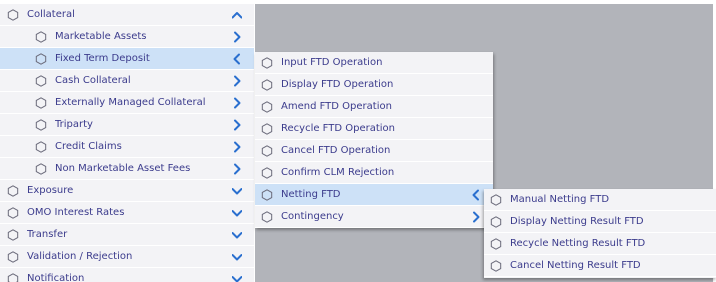 This screenshot has height=282, width=716. Describe the element at coordinates (577, 221) in the screenshot. I see `menu-item-label: Display Netting Result FTD` at that location.